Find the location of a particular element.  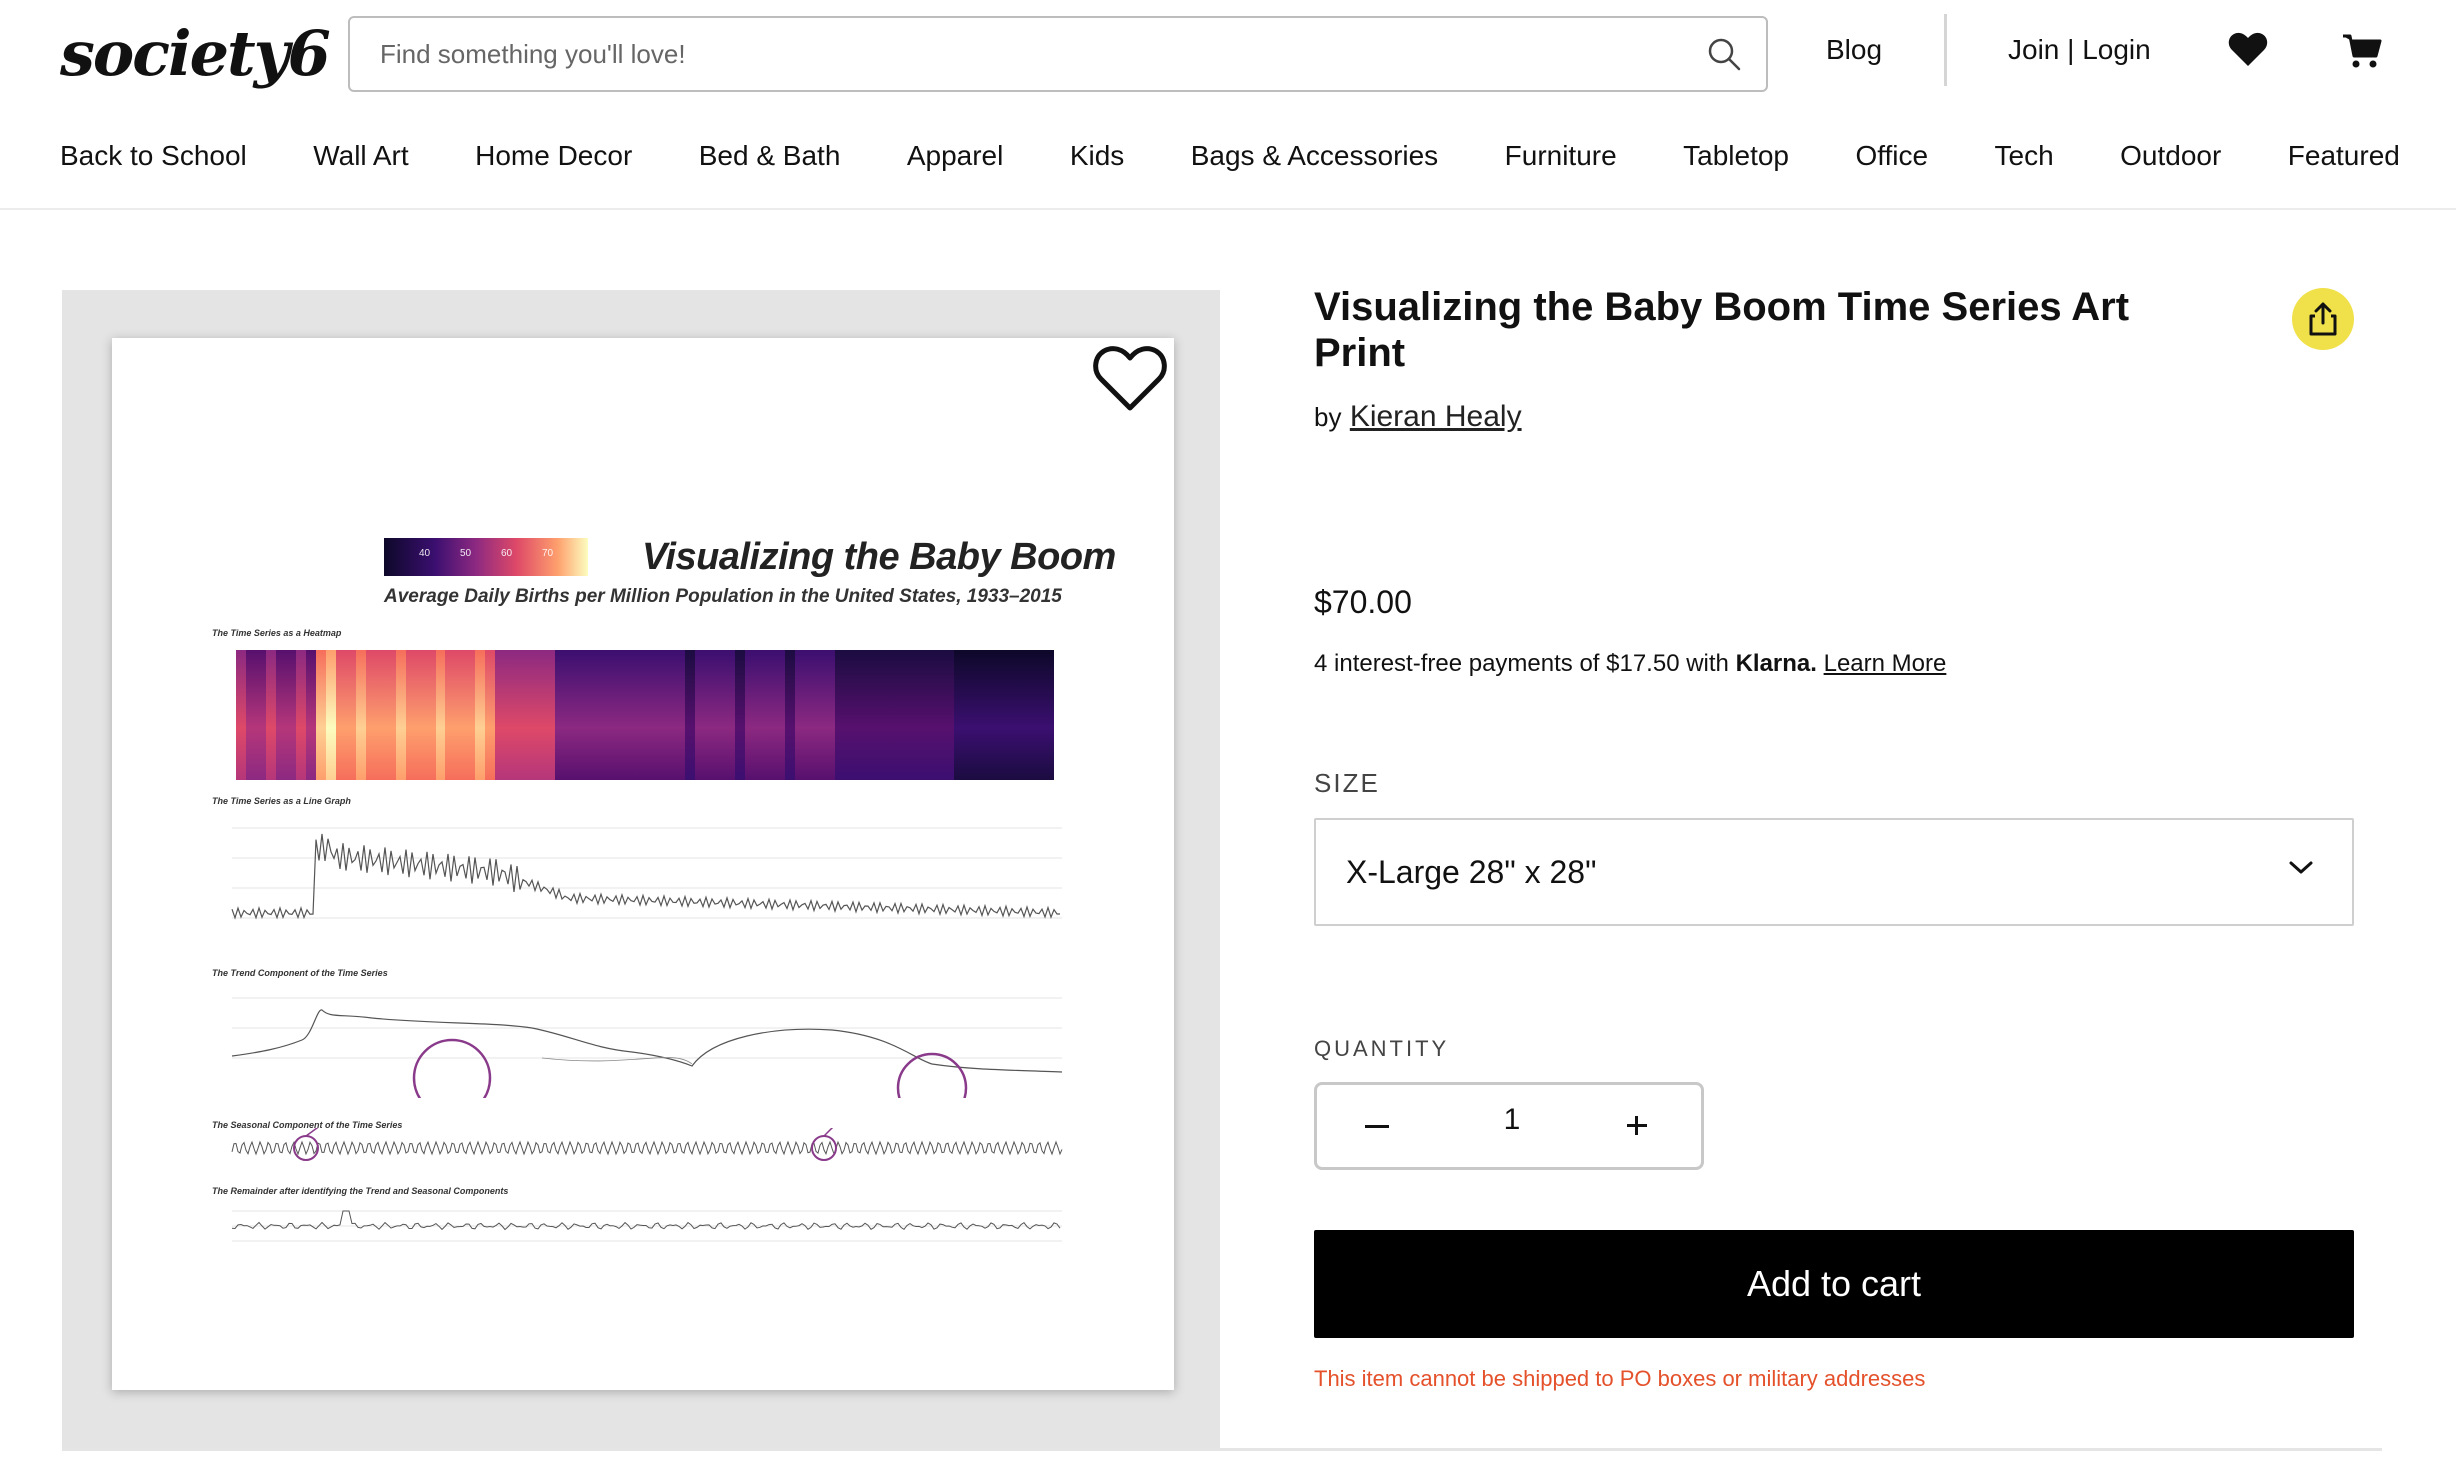

header-divider is located at coordinates (1945, 50).